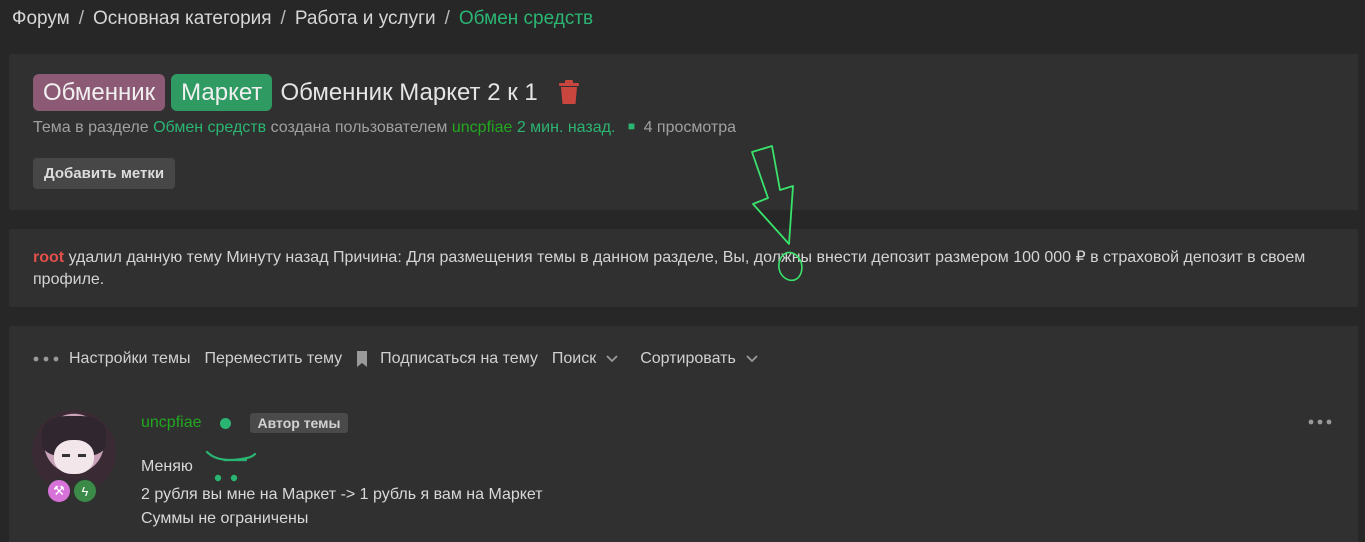  What do you see at coordinates (167, 466) in the screenshot?
I see `post-line: Меняю` at bounding box center [167, 466].